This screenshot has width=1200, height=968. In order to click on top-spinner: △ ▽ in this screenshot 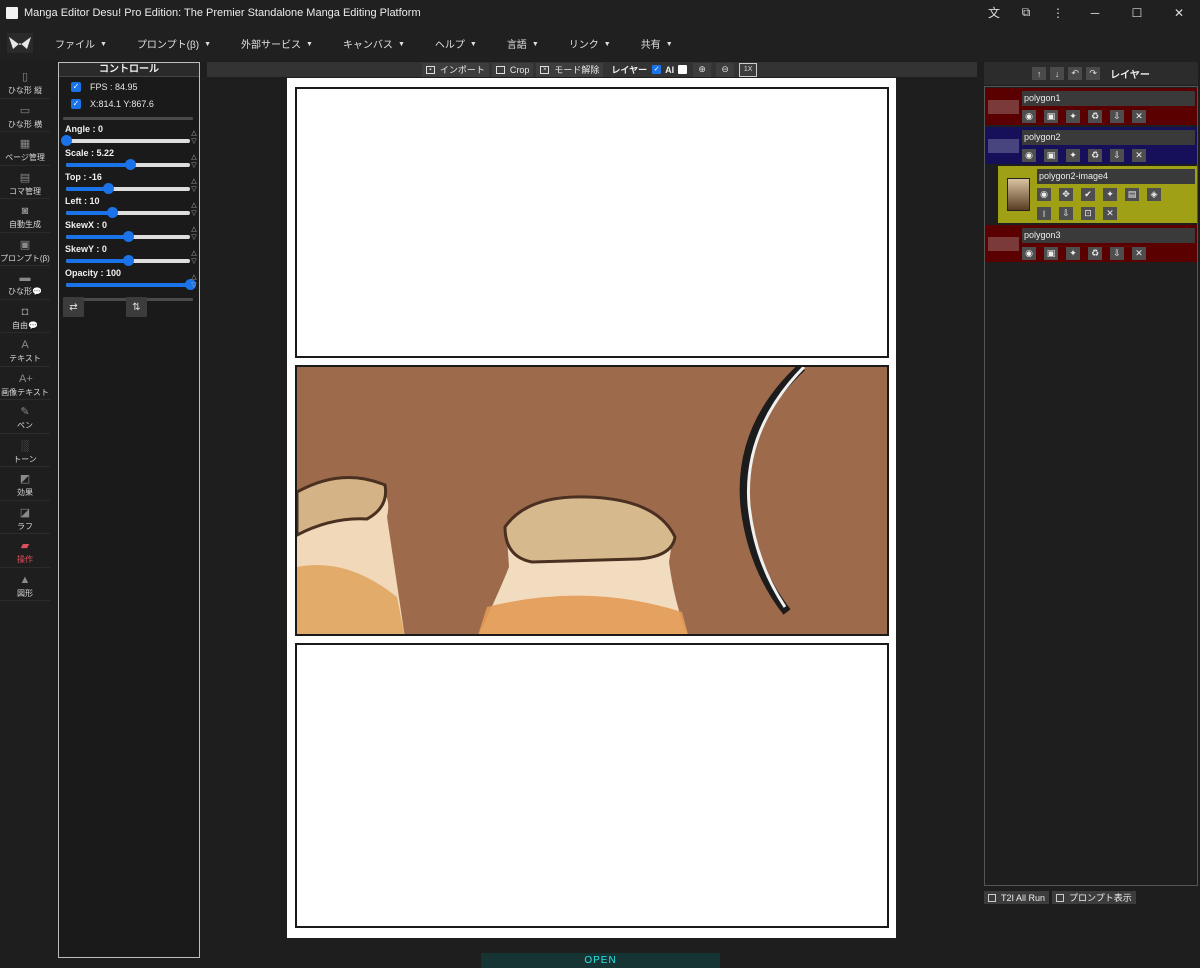, I will do `click(194, 186)`.